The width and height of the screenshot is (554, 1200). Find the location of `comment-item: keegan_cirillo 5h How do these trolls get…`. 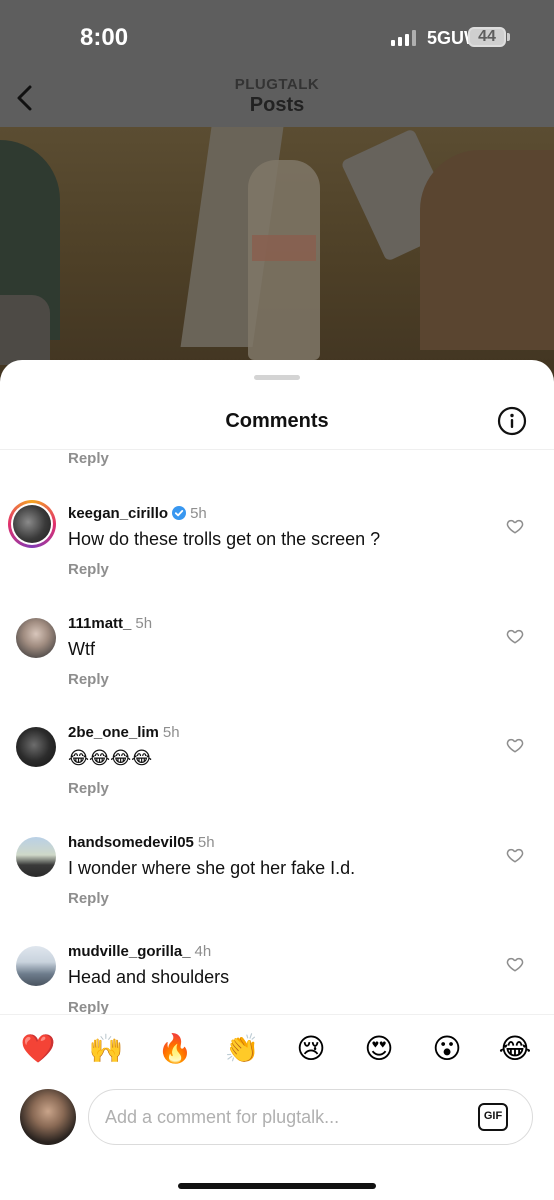

comment-item: keegan_cirillo 5h How do these trolls get… is located at coordinates (277, 552).